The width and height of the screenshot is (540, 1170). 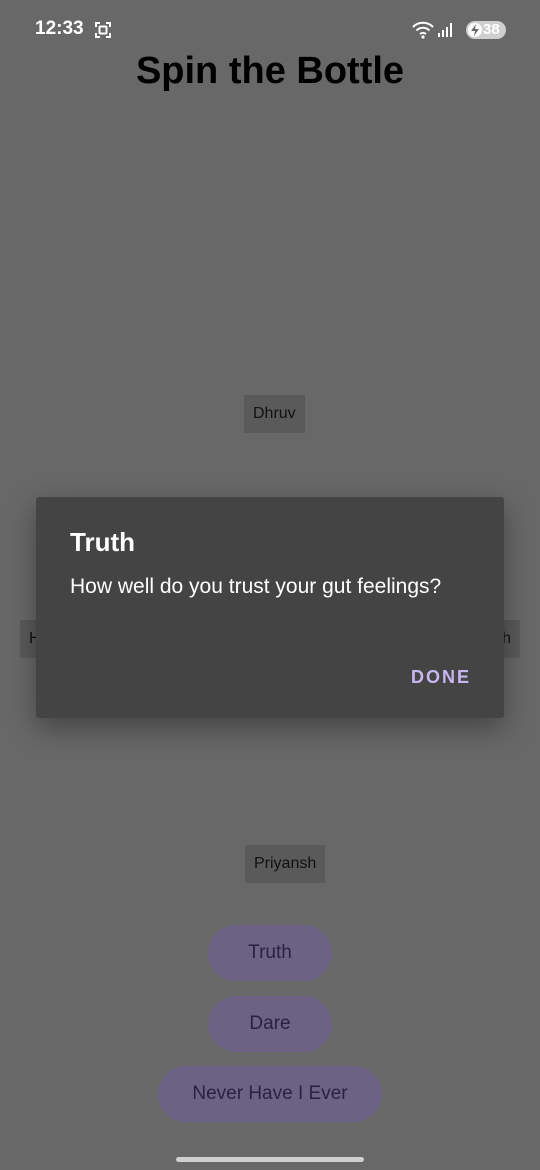 I want to click on signal-icon, so click(x=445, y=30).